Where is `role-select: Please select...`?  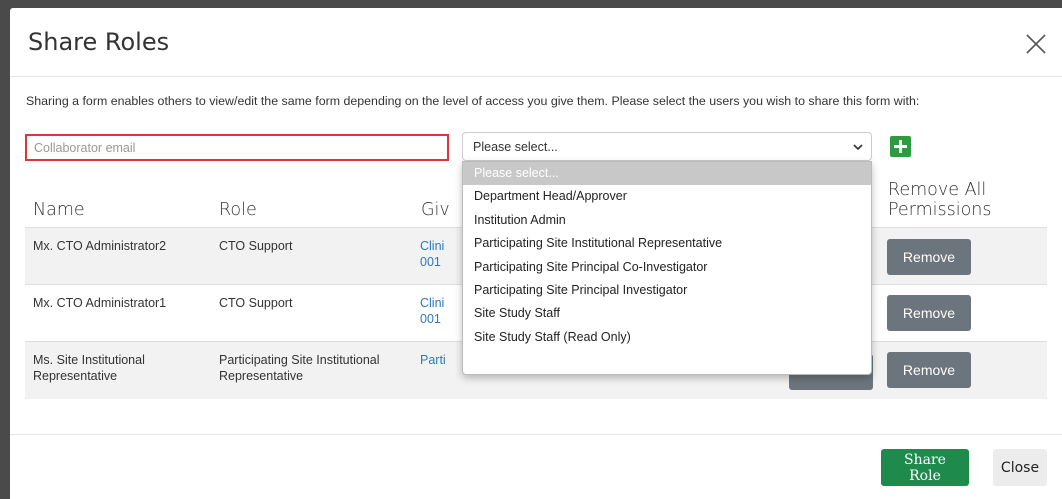
role-select: Please select... is located at coordinates (667, 146).